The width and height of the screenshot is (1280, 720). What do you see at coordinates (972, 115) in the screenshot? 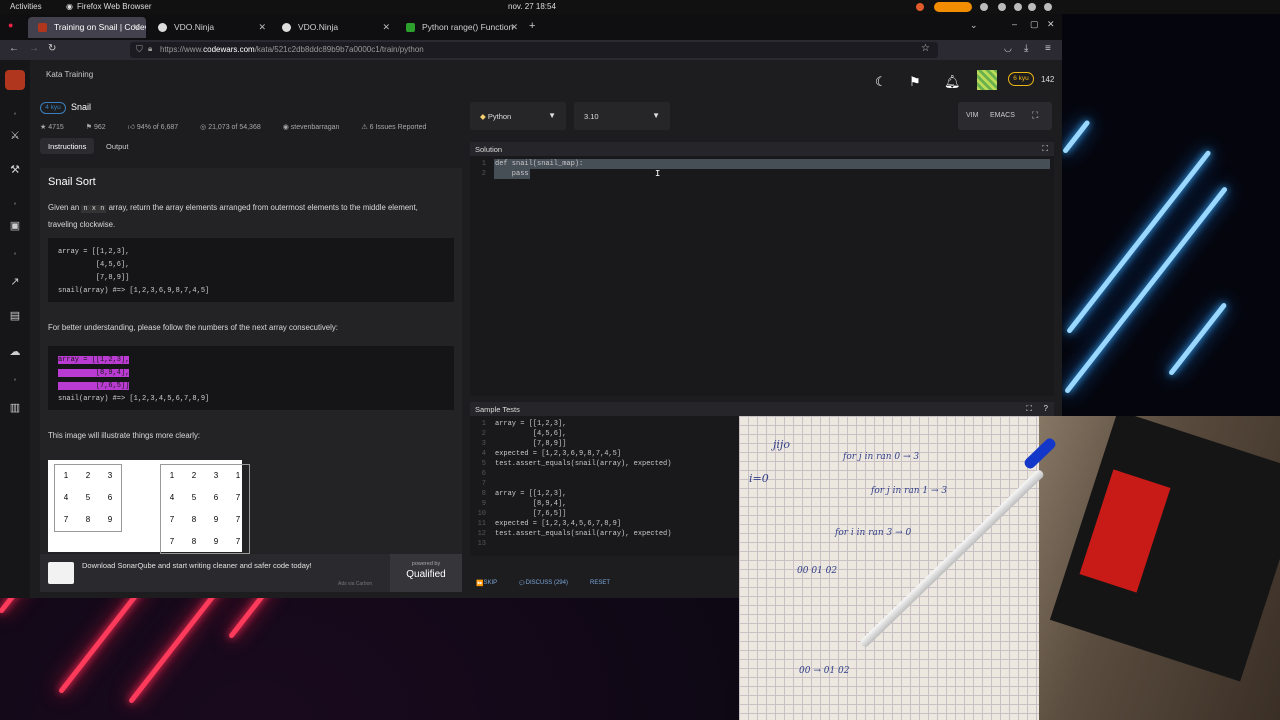
I see `vim-button: VIM` at bounding box center [972, 115].